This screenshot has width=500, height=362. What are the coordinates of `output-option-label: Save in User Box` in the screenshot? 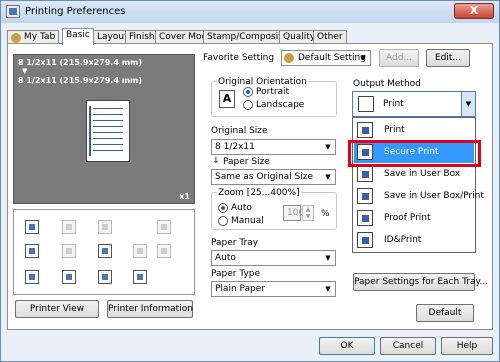 It's located at (422, 174).